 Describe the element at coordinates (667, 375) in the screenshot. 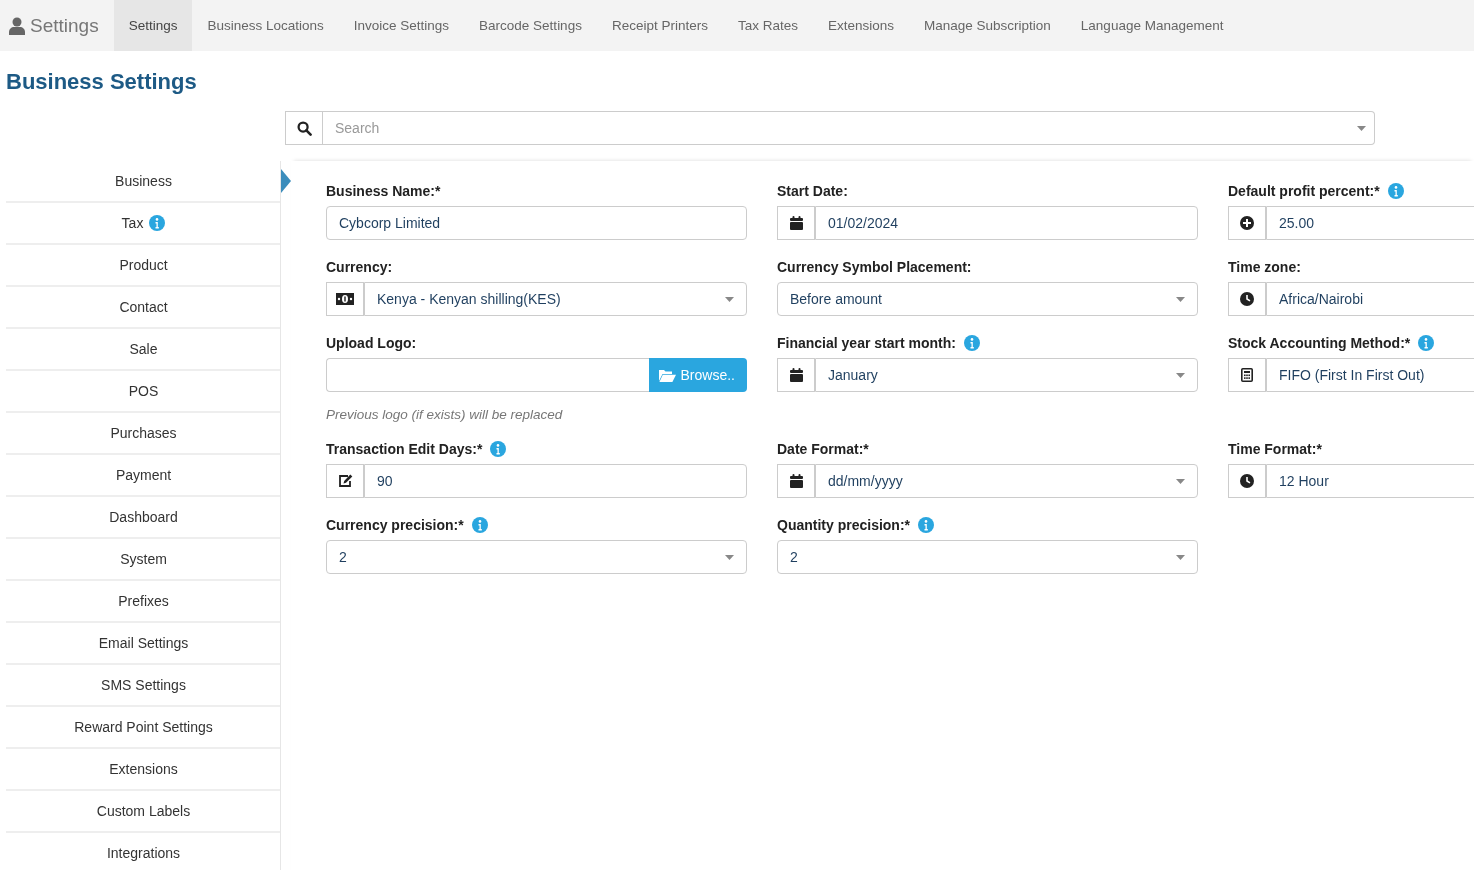

I see `folder-icon` at that location.